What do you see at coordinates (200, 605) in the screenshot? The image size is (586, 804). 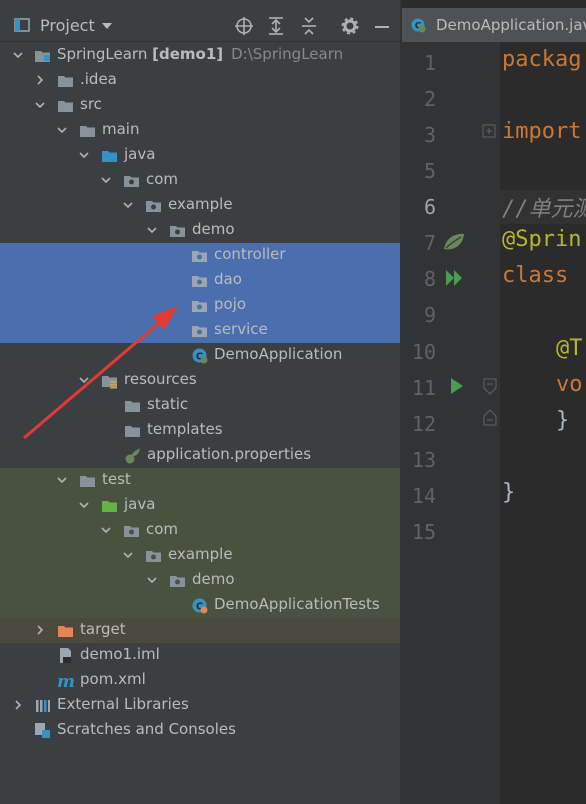 I see `tree-item-demoapplicationtests: C DemoApplicationTests` at bounding box center [200, 605].